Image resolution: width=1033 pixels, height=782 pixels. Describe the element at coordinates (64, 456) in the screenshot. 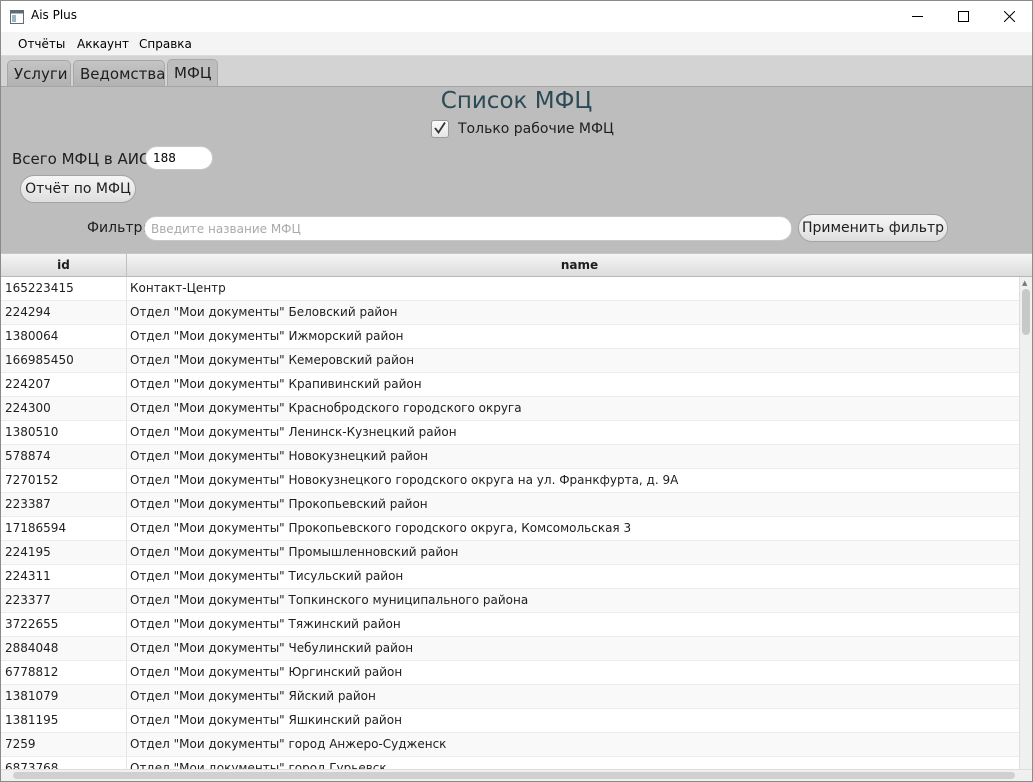

I see `cell-id: 578874` at that location.